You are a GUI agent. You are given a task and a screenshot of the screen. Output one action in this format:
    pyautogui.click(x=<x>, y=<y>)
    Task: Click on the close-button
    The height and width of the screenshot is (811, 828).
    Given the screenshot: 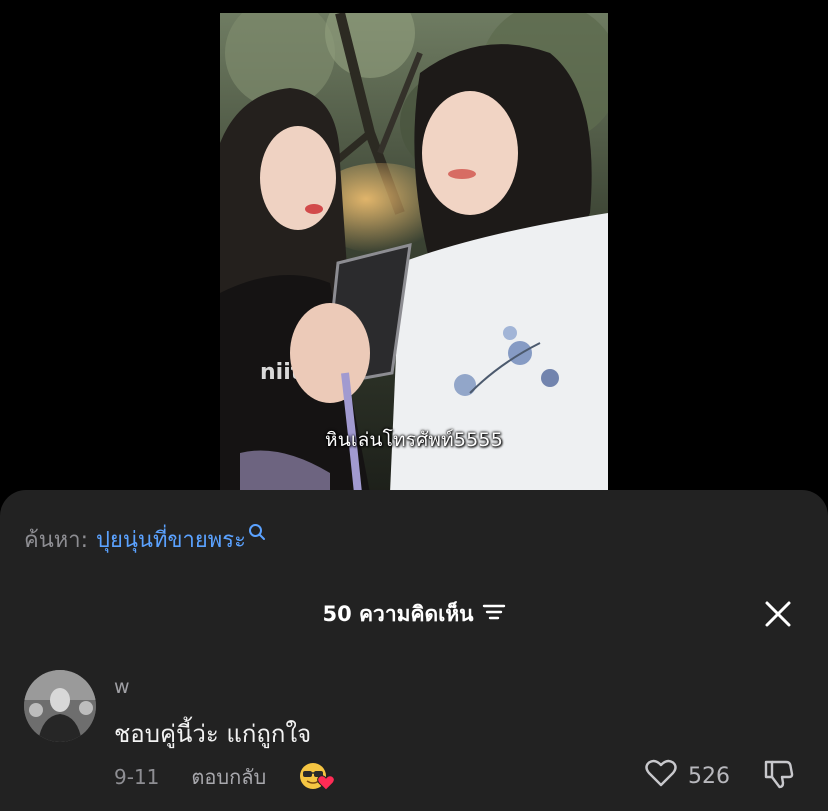 What is the action you would take?
    pyautogui.click(x=778, y=614)
    